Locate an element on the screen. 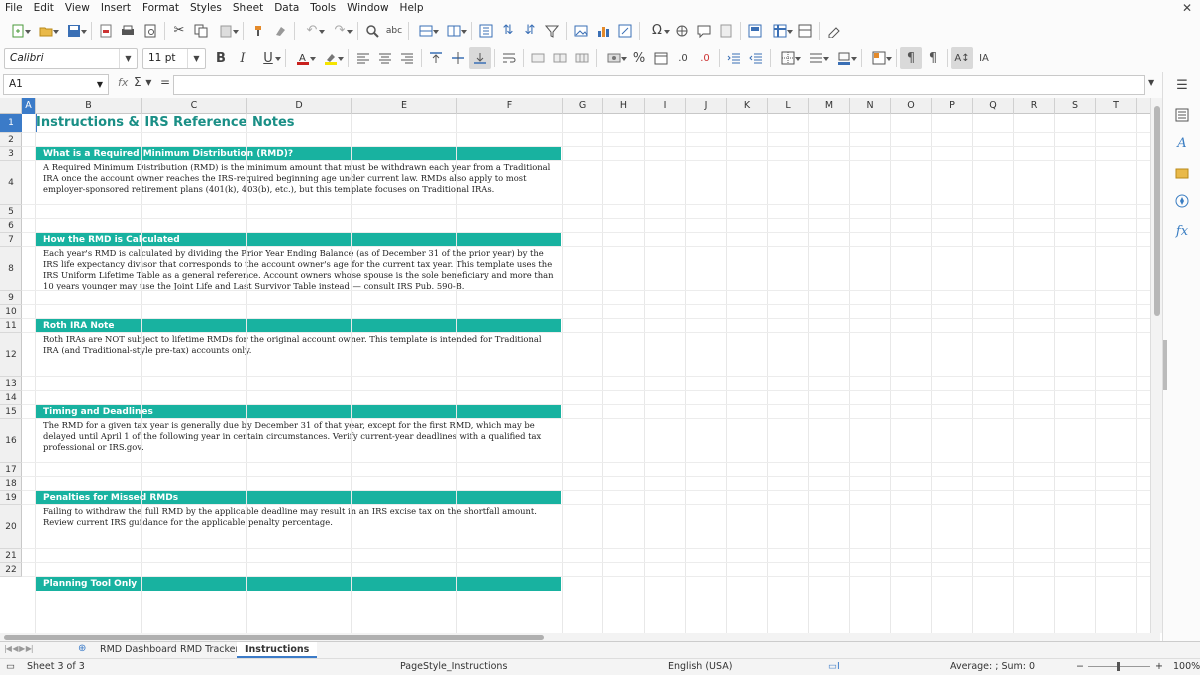  function-wizard-icon: fx is located at coordinates (123, 82).